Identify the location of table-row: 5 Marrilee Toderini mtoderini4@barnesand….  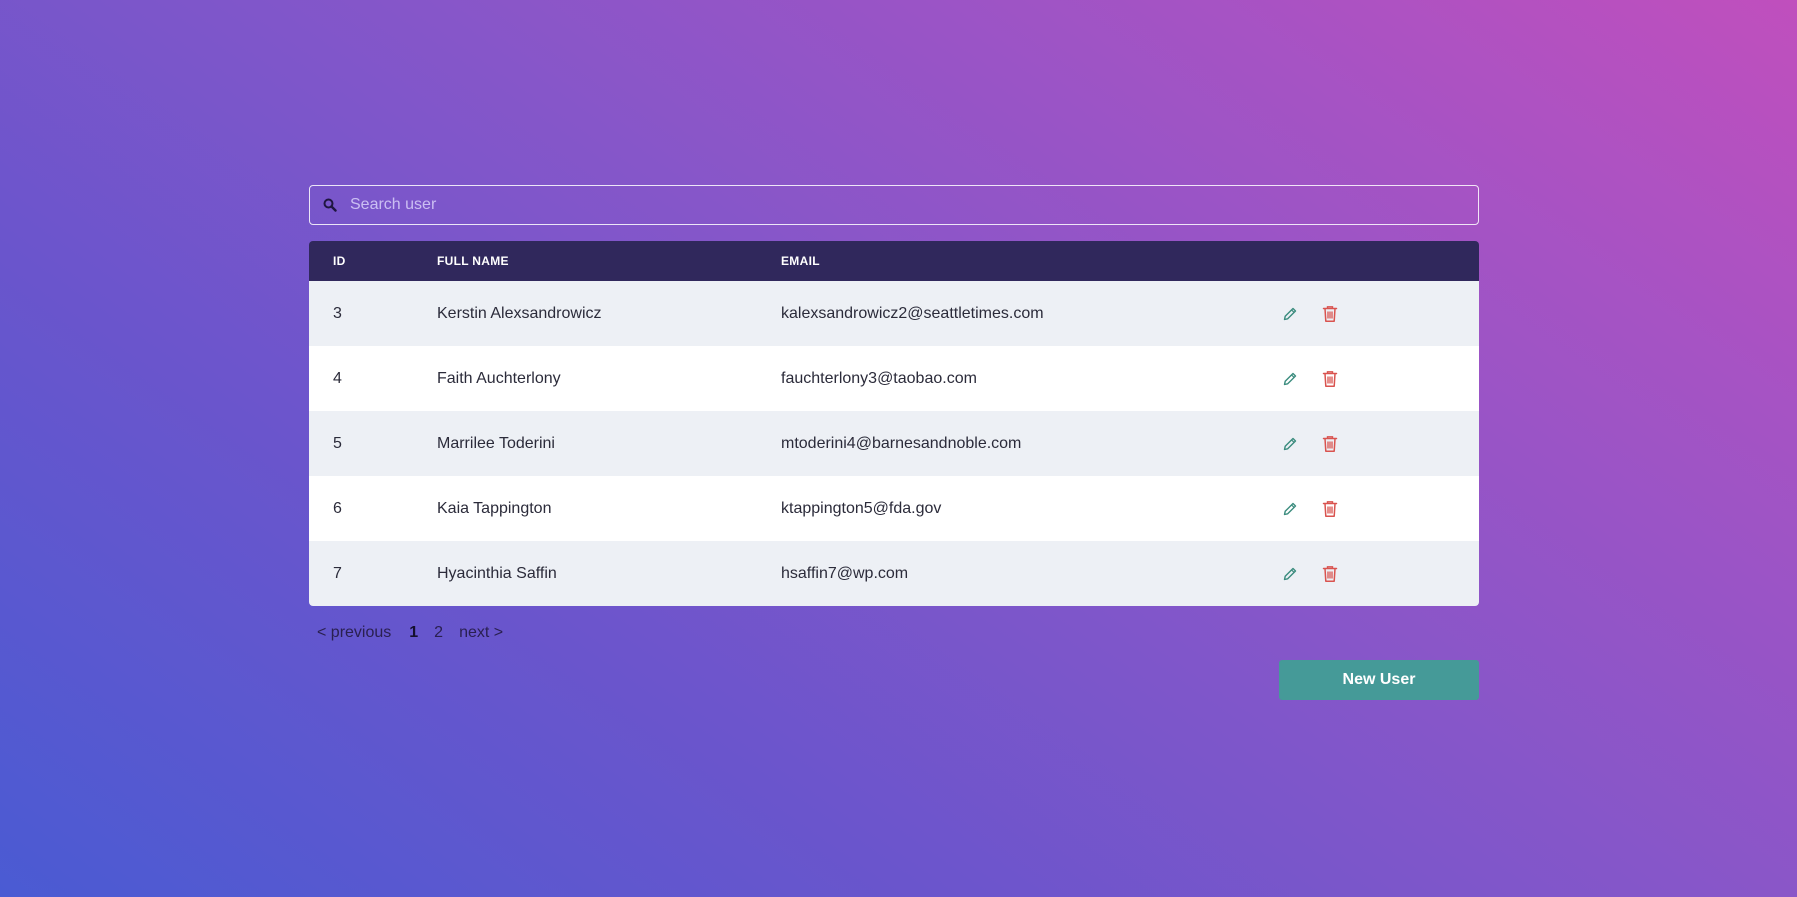
(894, 443).